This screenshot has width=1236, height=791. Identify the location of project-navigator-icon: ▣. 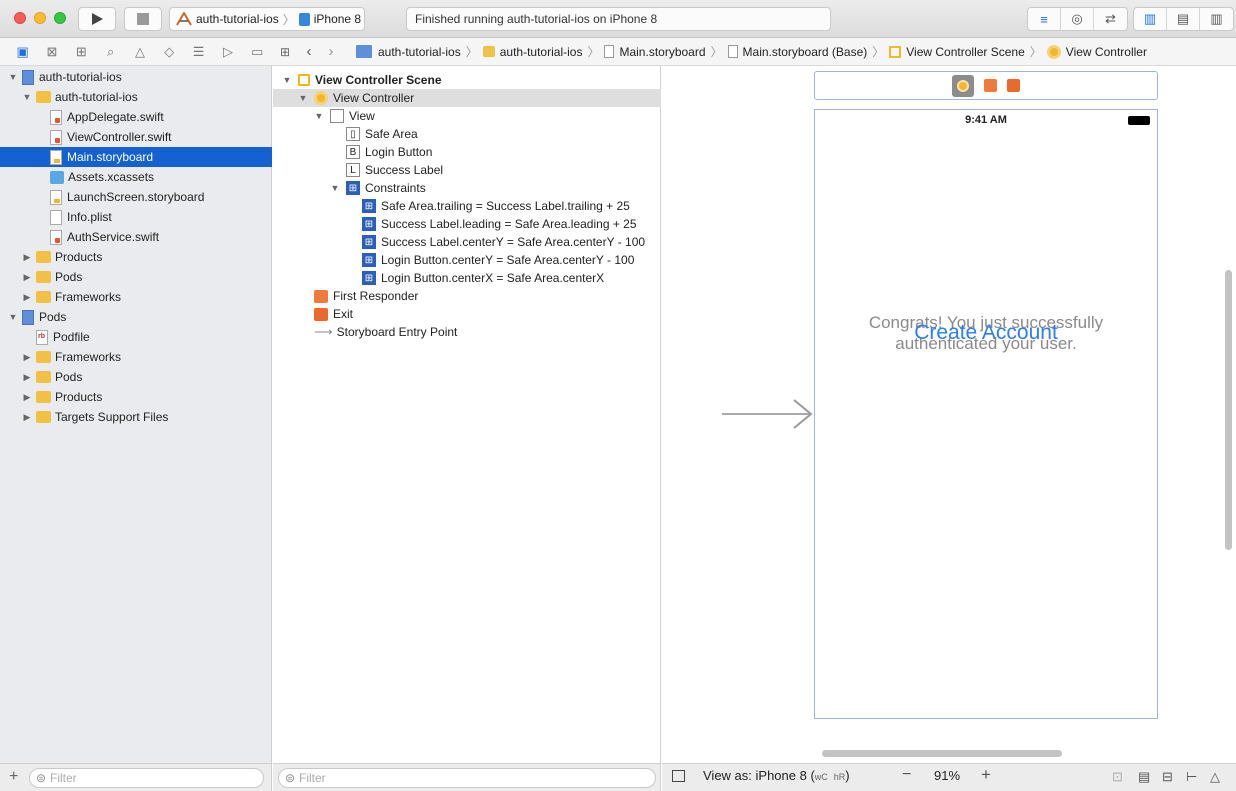
(22, 52).